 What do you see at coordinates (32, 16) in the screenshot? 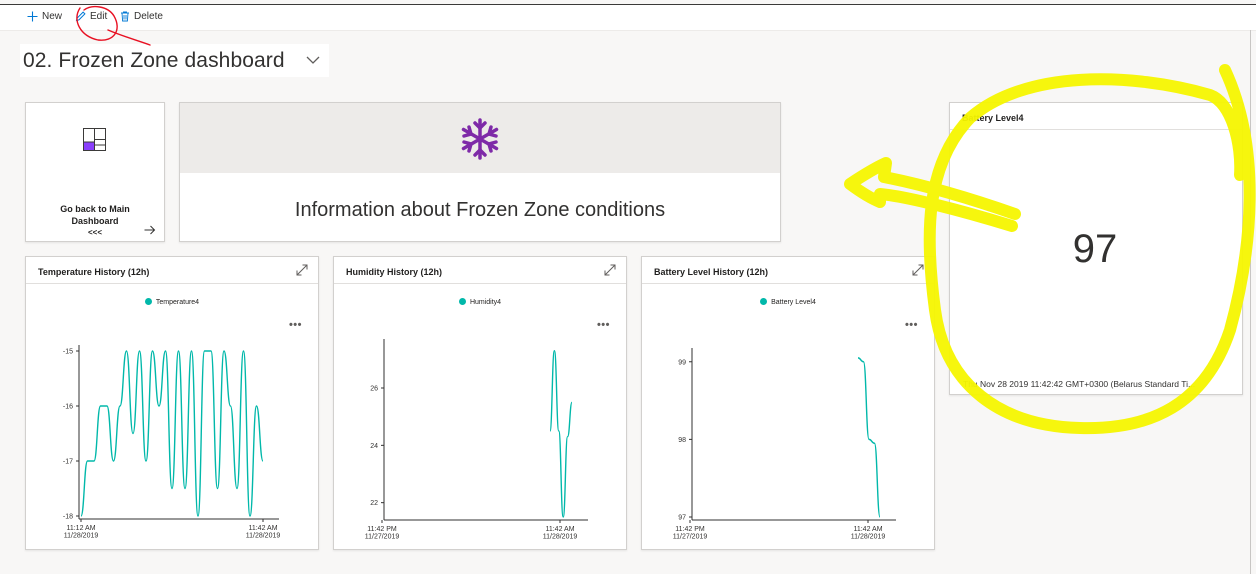
I see `plus-icon` at bounding box center [32, 16].